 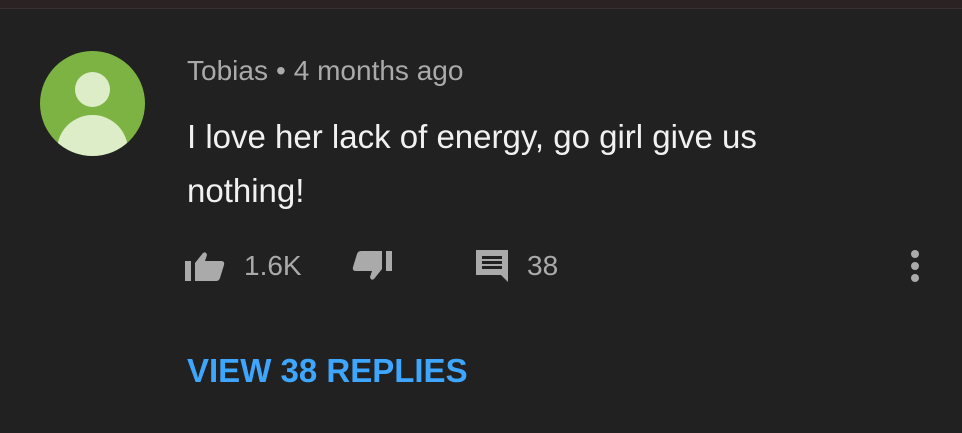 I want to click on view-replies-link: VIEW 38 REPLIES, so click(x=327, y=371).